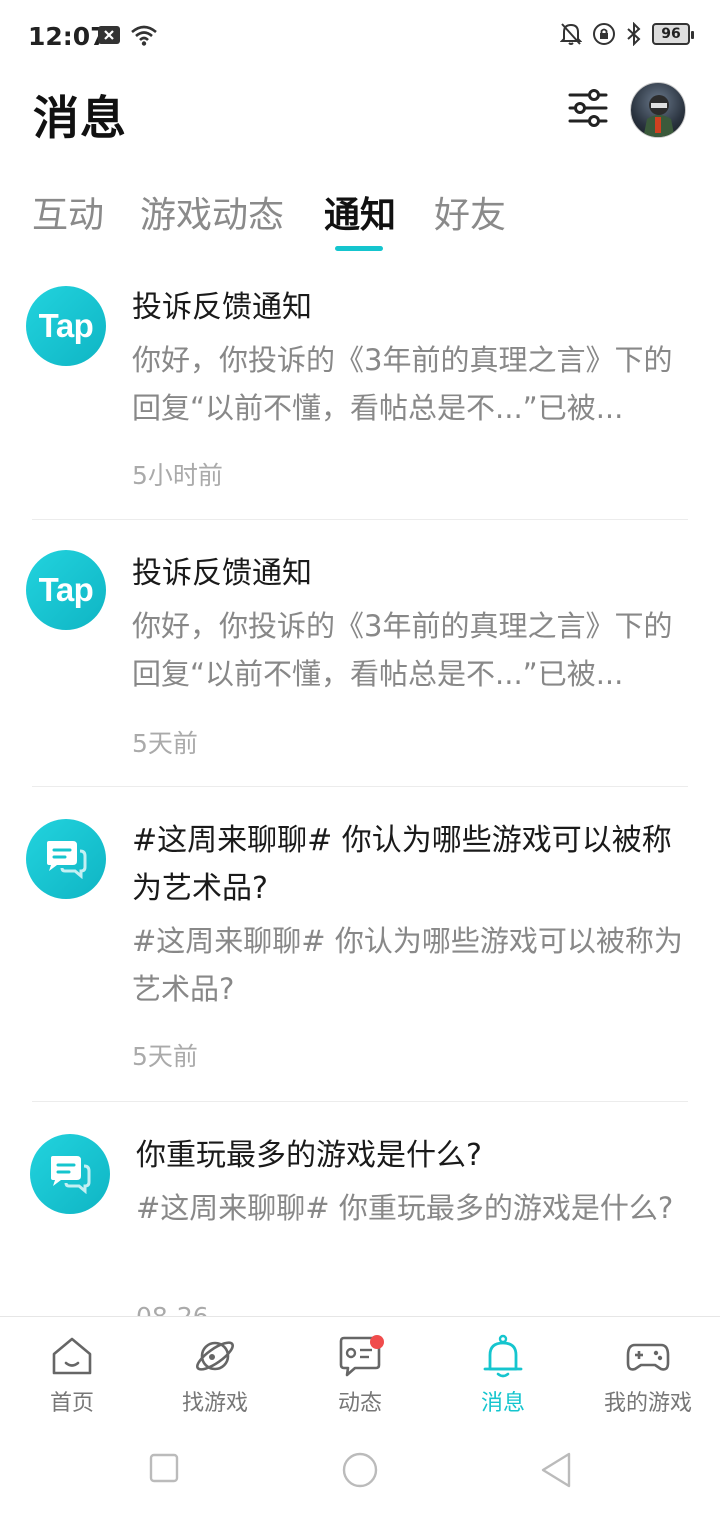 The image size is (720, 1520). I want to click on nav-messages: 消息, so click(503, 1375).